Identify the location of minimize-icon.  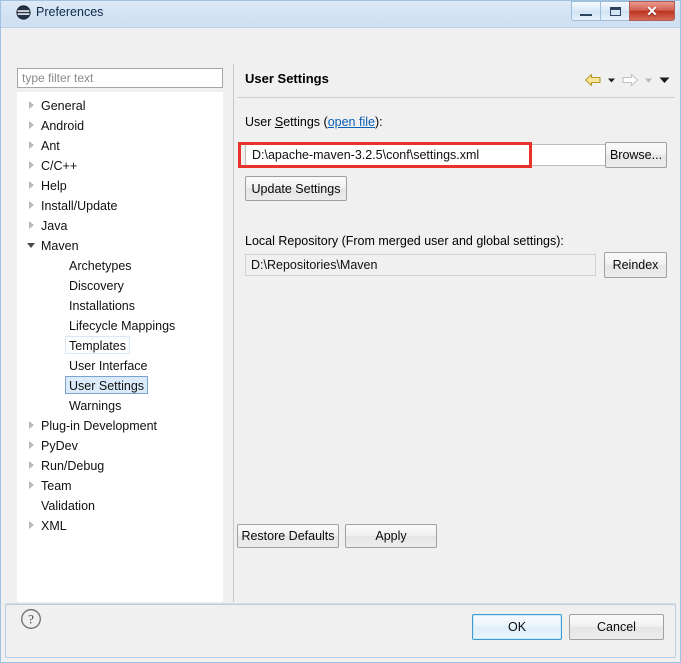
(586, 15).